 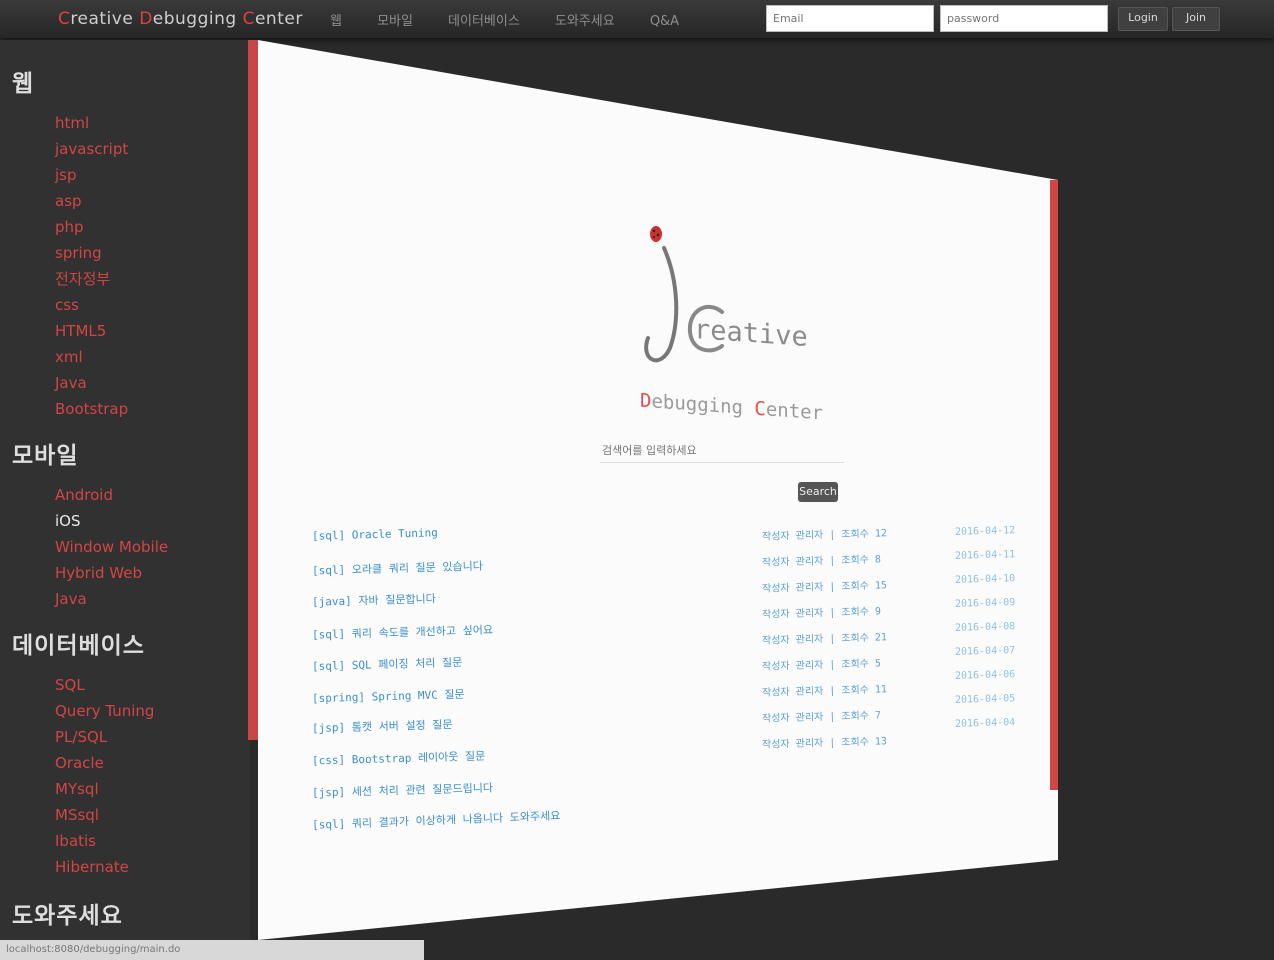 I want to click on post-date: 2016-04-09, so click(x=985, y=603).